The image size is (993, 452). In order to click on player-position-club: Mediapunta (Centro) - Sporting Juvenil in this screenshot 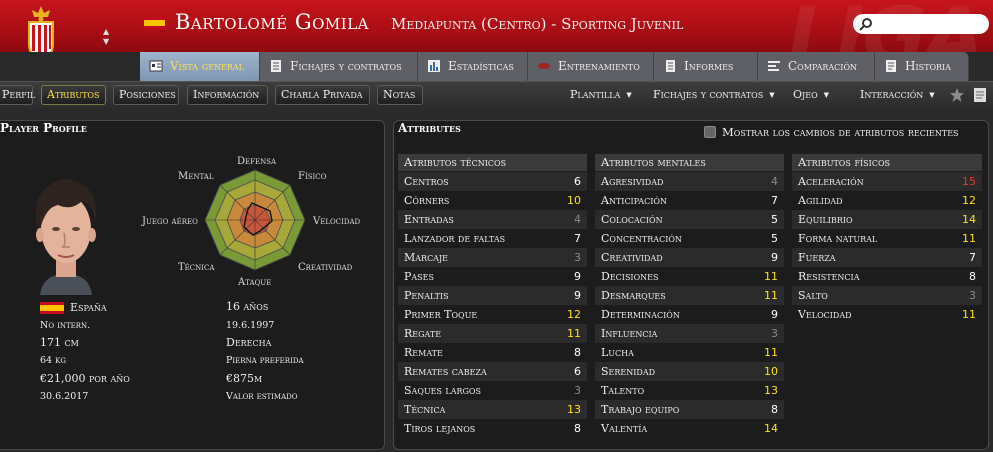, I will do `click(537, 24)`.